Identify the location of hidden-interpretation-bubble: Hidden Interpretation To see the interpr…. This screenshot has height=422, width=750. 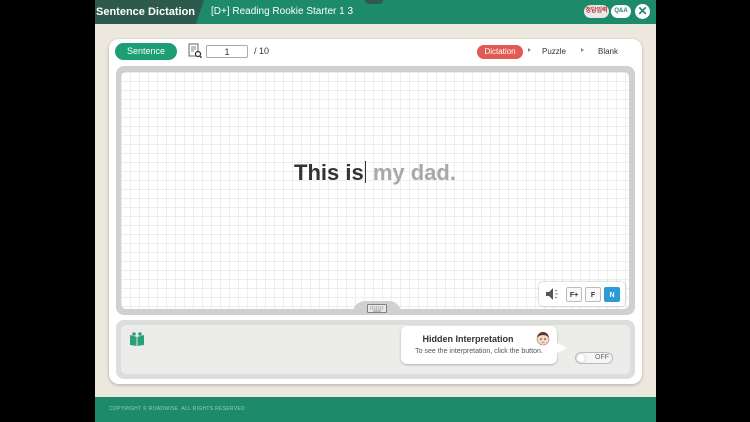
(479, 345).